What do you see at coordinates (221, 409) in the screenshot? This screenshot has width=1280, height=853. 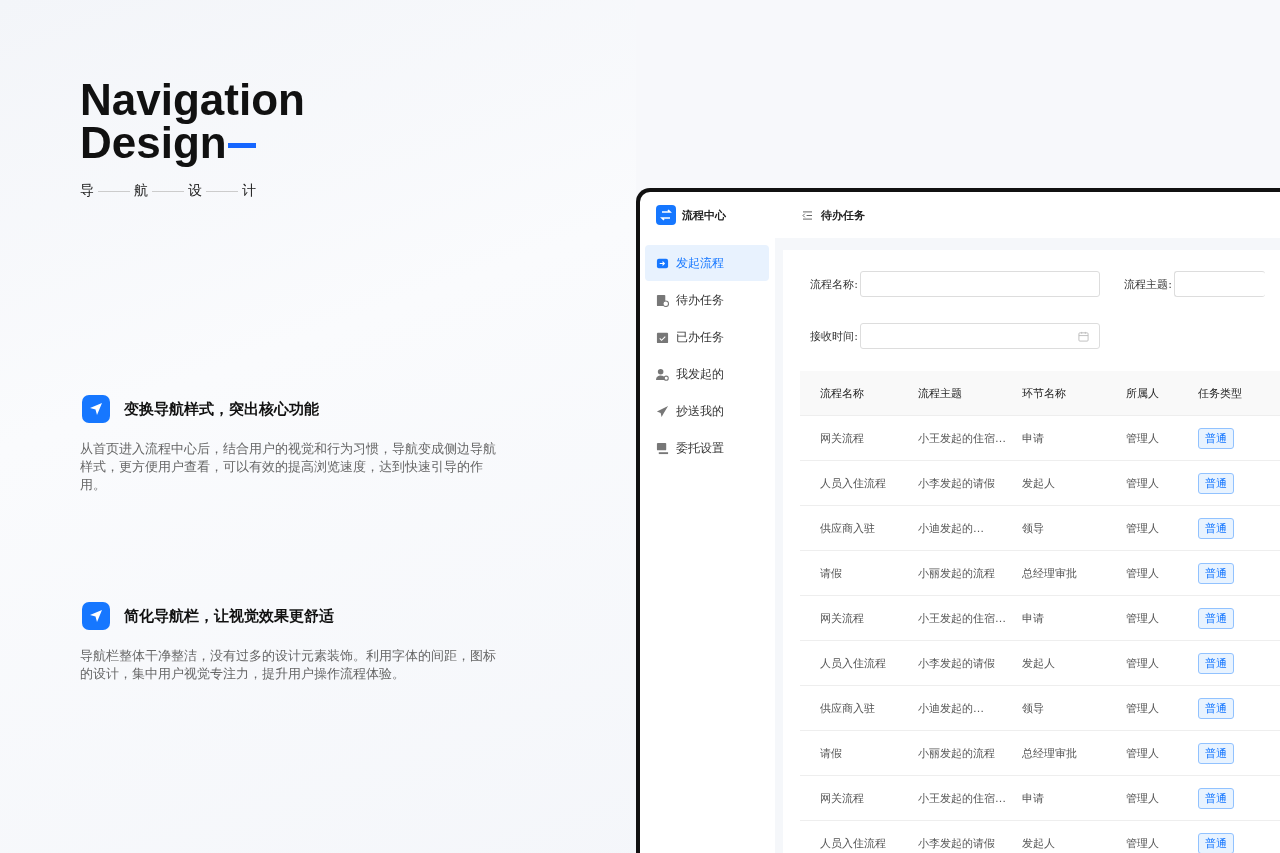 I see `feature-heading: 变换导航样式，突出核心功能` at bounding box center [221, 409].